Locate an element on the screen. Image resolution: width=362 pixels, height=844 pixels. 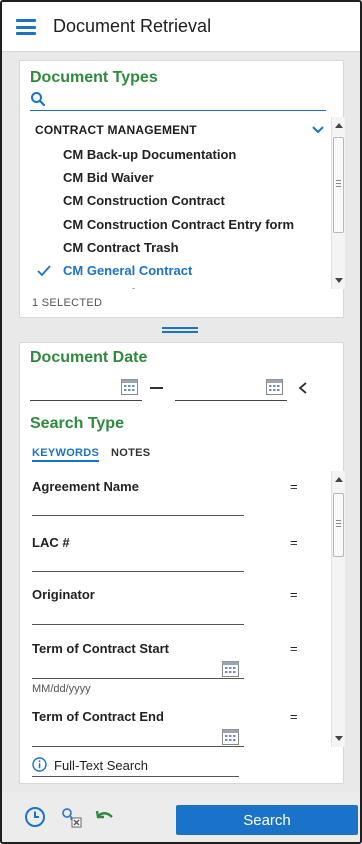
search-icon is located at coordinates (38, 99).